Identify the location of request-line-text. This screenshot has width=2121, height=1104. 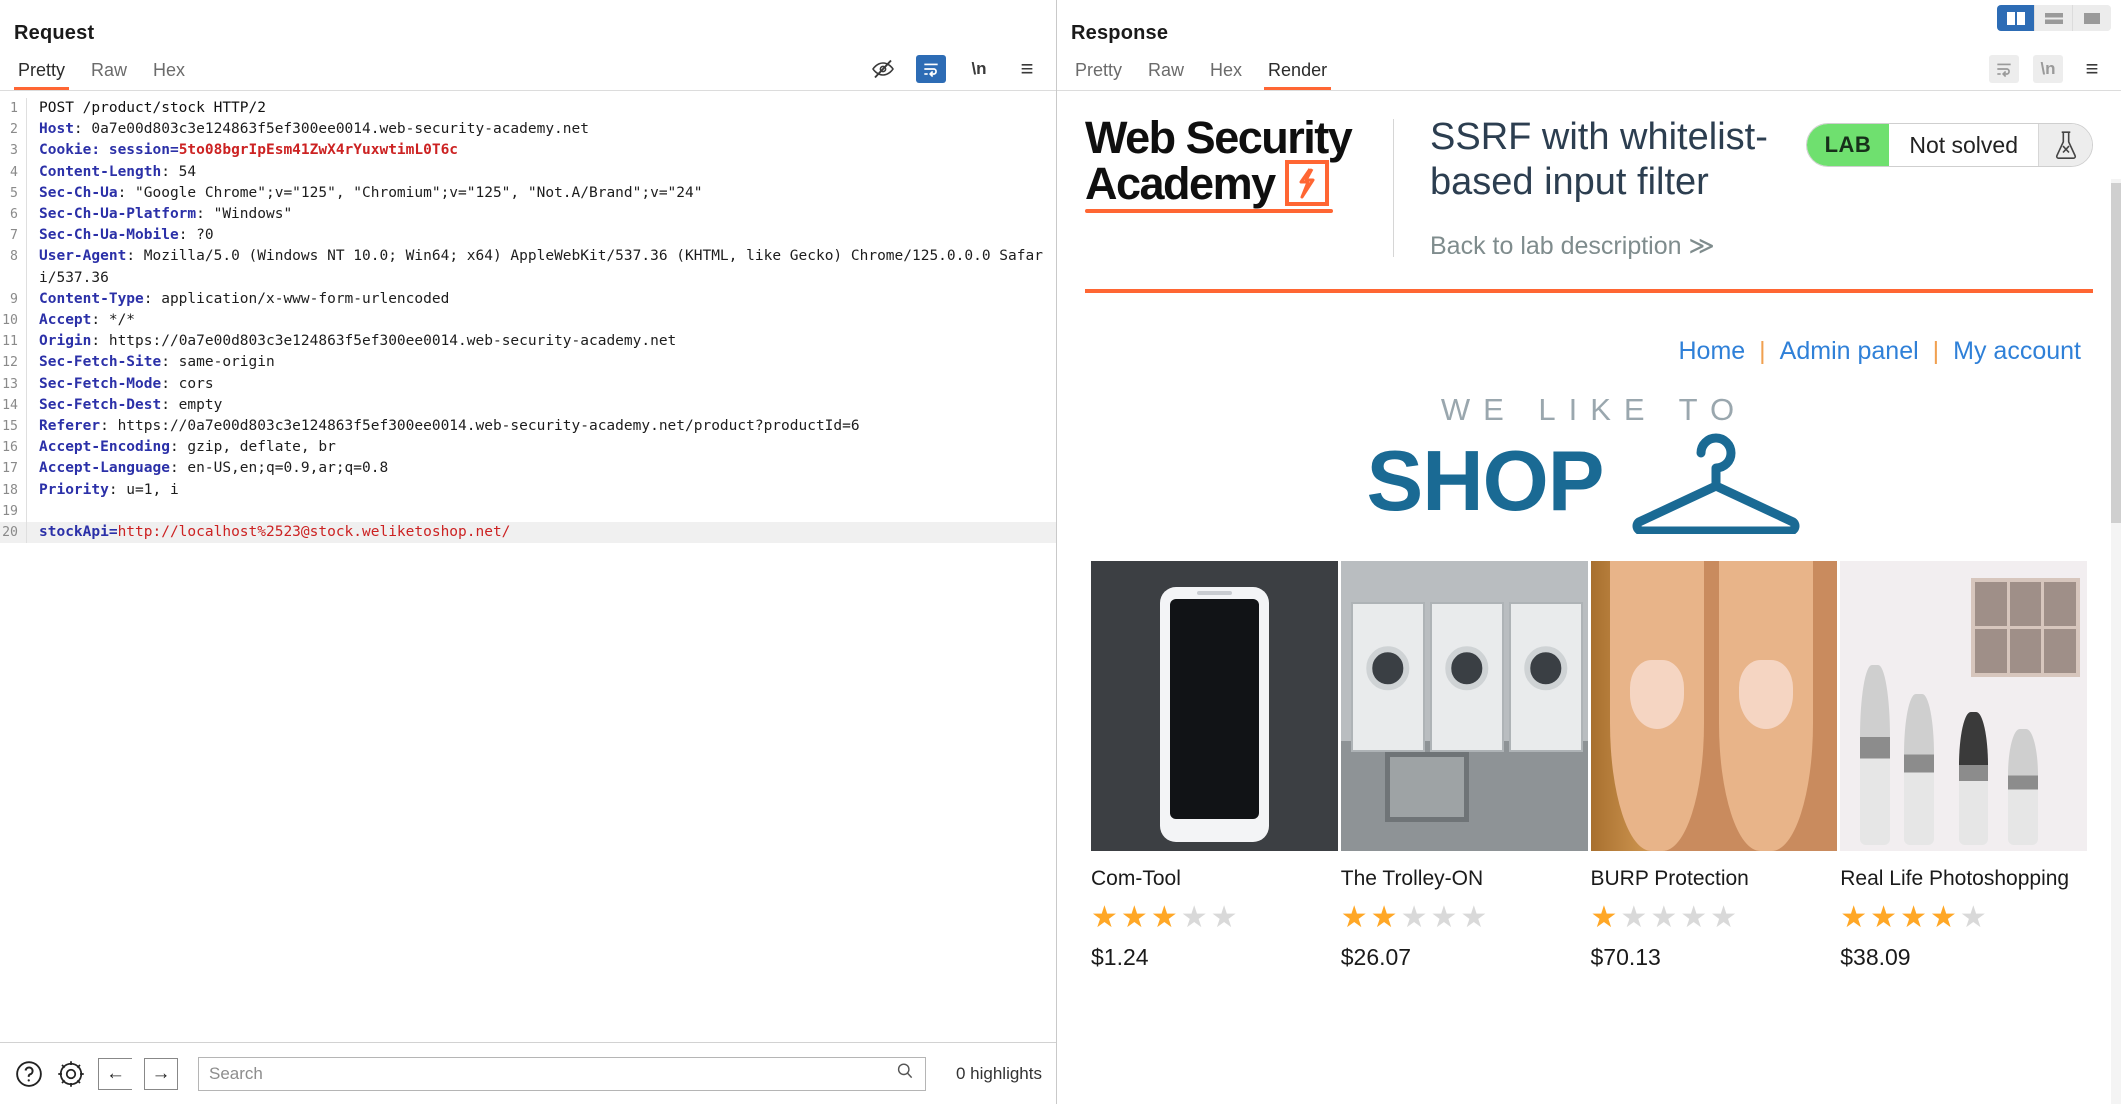
(541, 511).